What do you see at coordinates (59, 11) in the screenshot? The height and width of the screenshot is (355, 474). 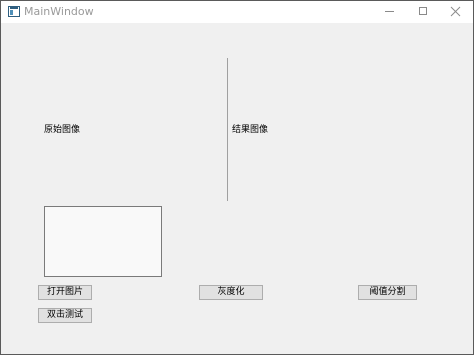 I see `window-title: MainWindow` at bounding box center [59, 11].